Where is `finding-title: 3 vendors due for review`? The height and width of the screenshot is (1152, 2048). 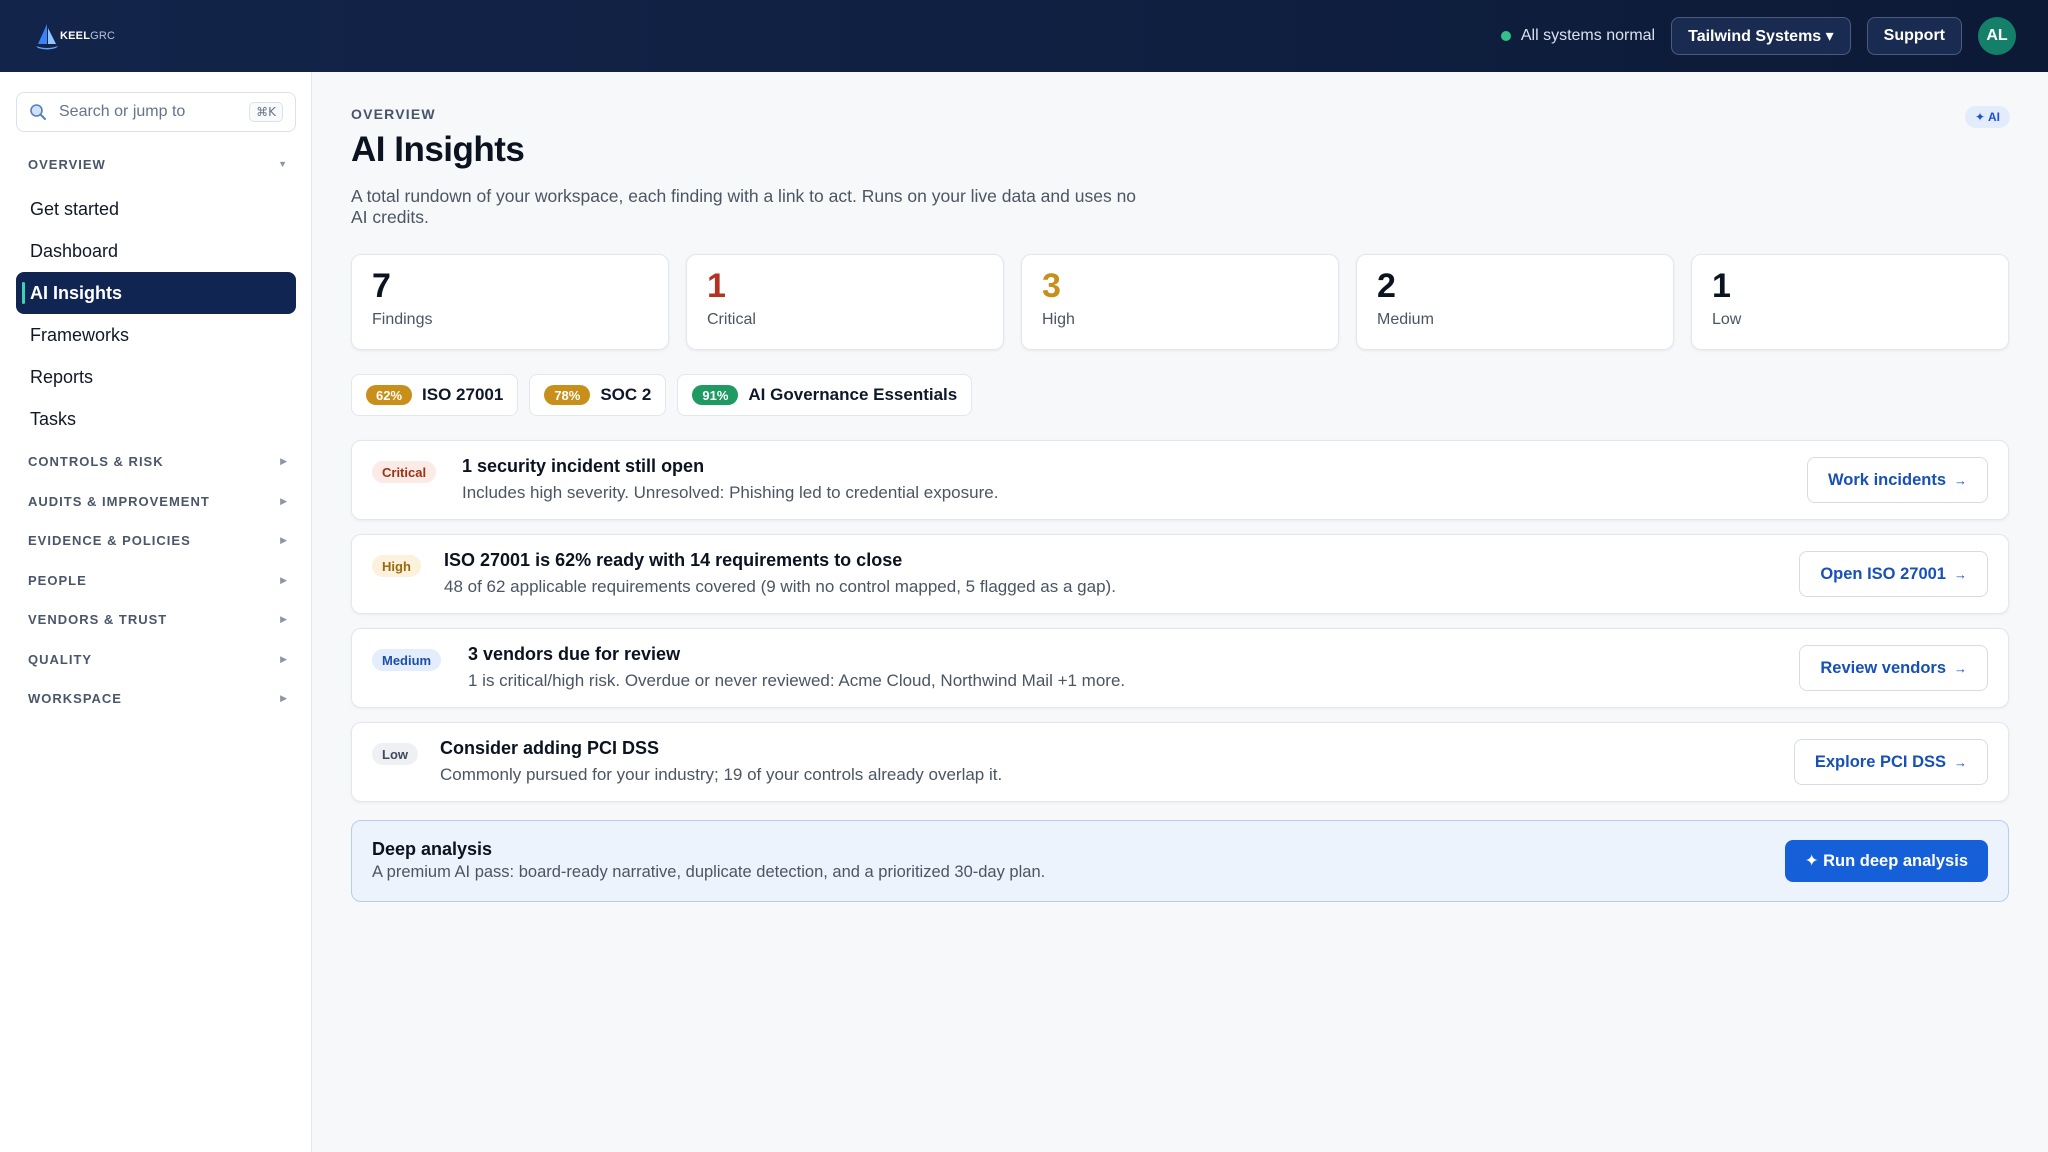
finding-title: 3 vendors due for review is located at coordinates (574, 654).